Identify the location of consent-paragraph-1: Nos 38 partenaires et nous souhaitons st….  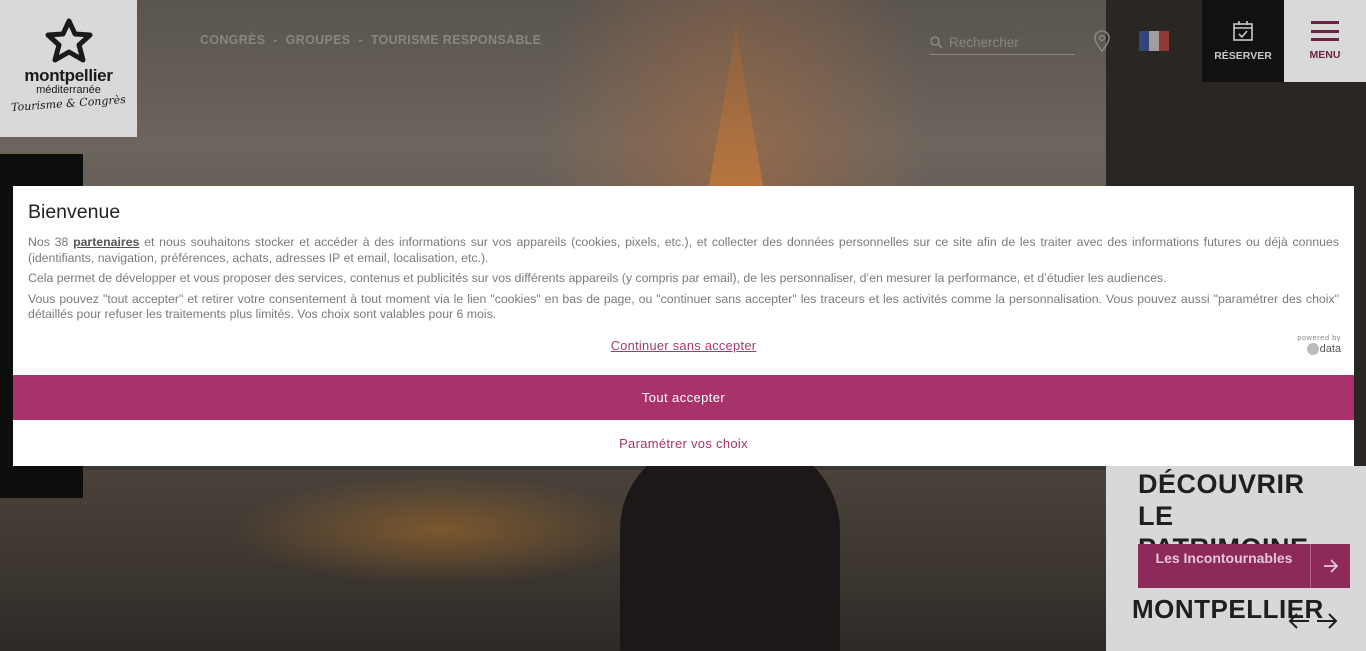
(683, 250).